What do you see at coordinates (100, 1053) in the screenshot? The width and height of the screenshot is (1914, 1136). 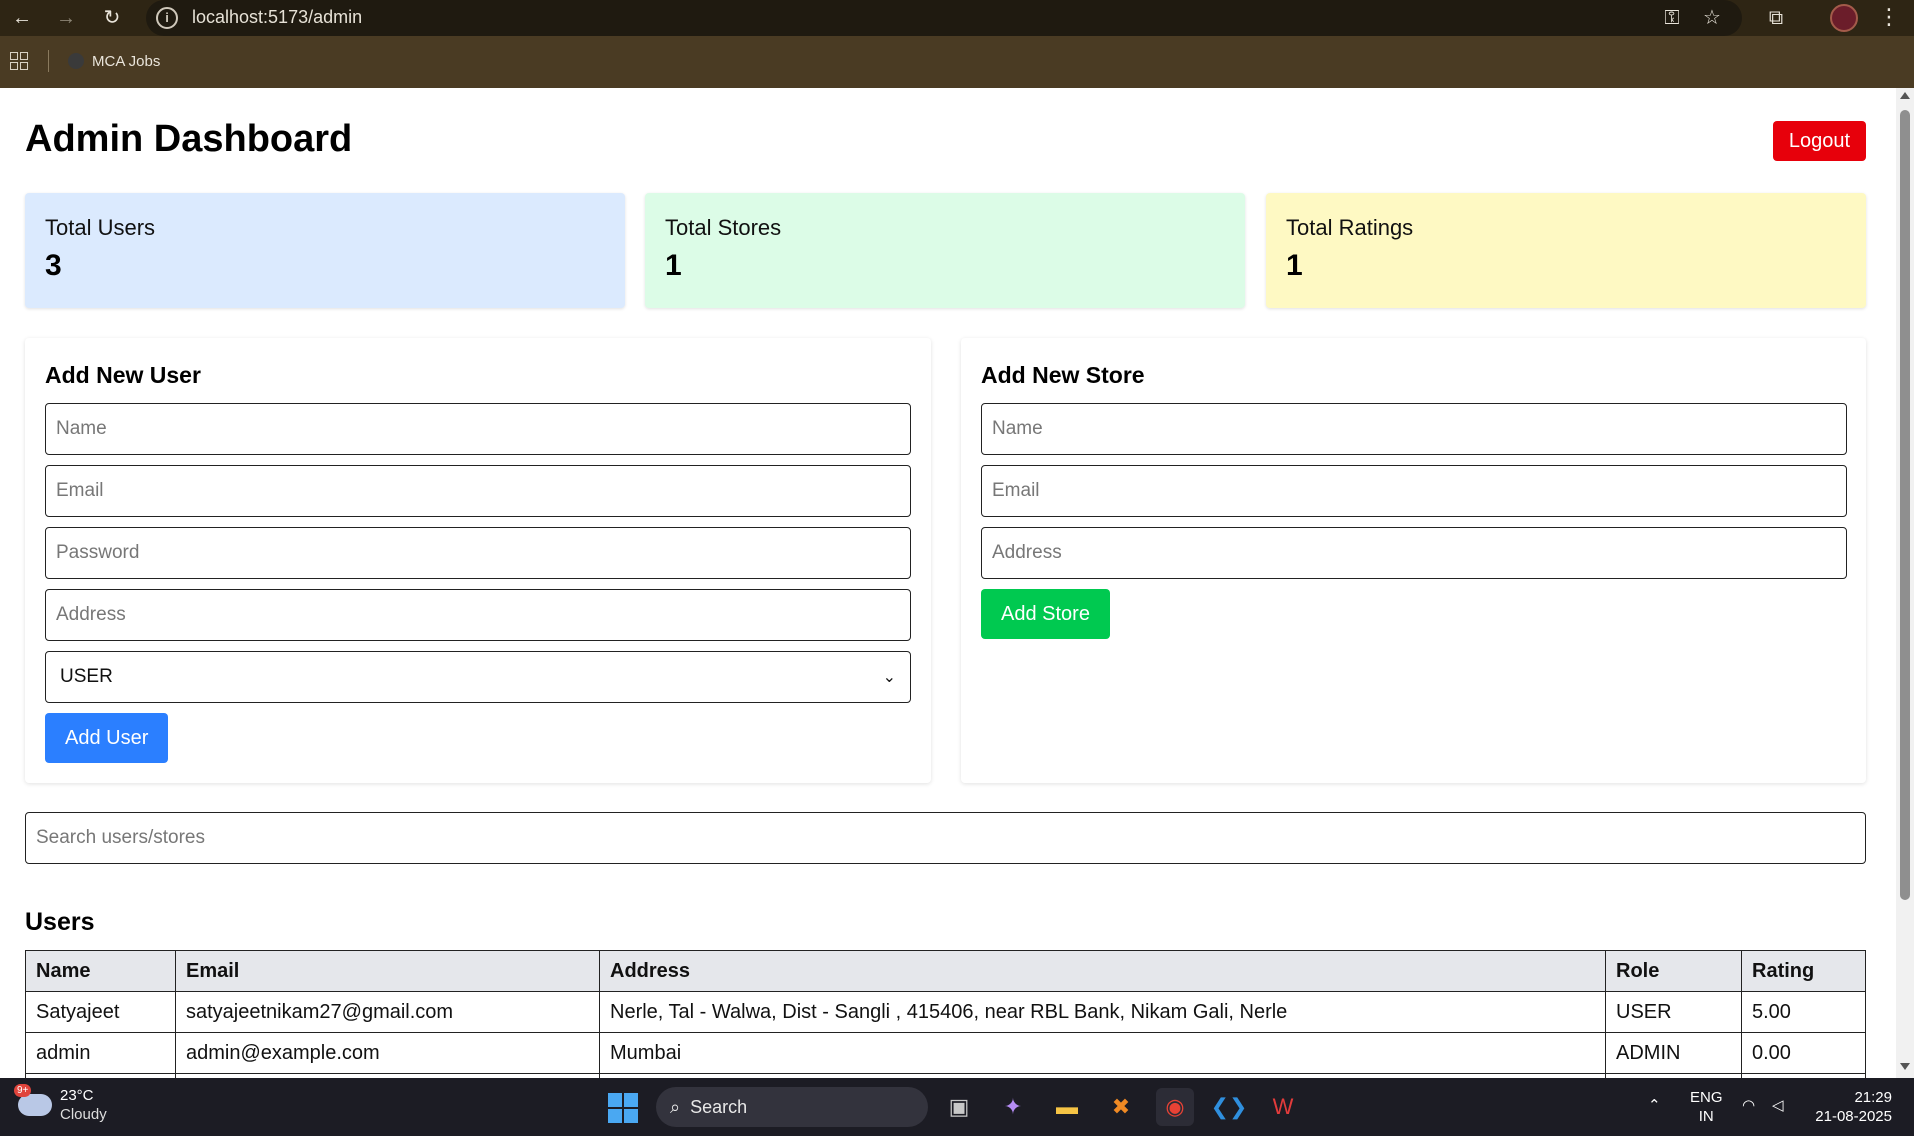 I see `cell-name: admin` at bounding box center [100, 1053].